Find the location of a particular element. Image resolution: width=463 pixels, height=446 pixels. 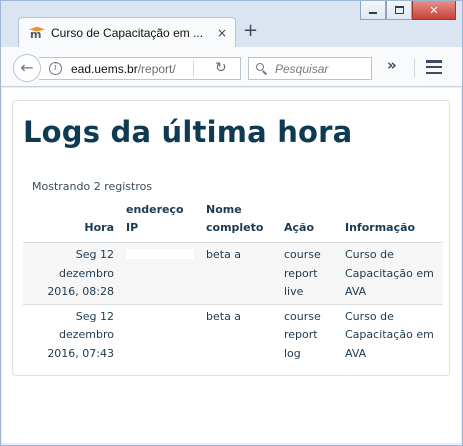

url-host: ead.uems.br is located at coordinates (104, 68).